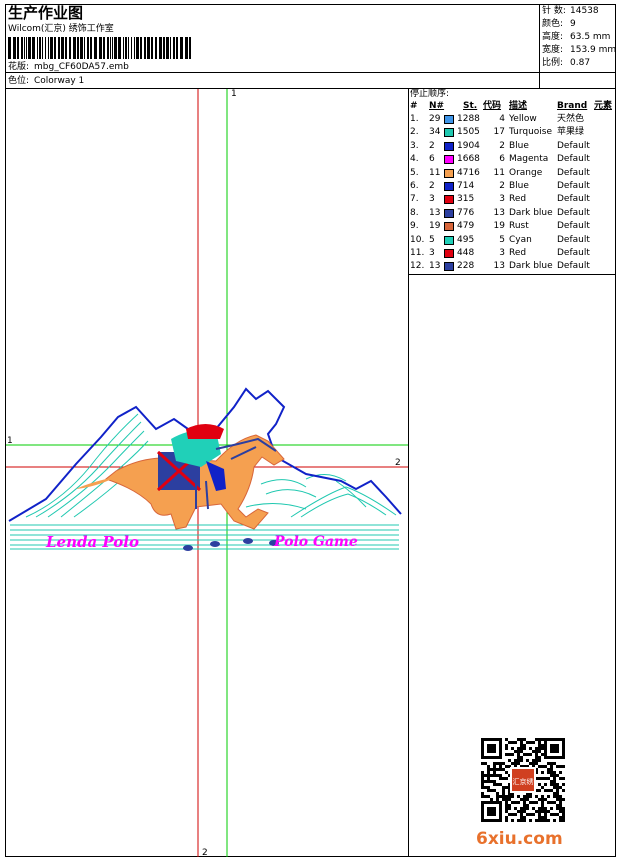 This screenshot has height=860, width=620. Describe the element at coordinates (59, 81) in the screenshot. I see `colorway-value: Colorway 1` at that location.